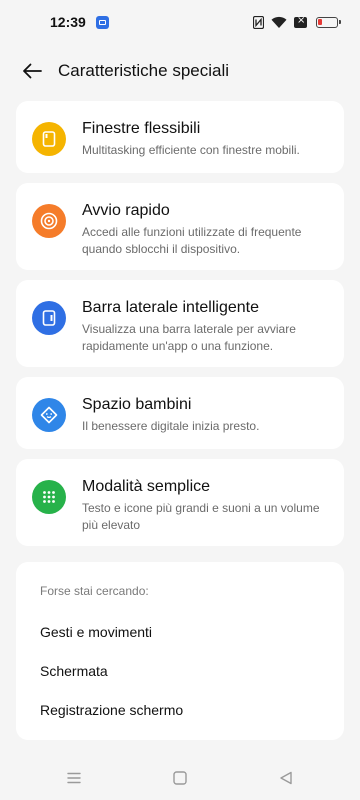 Image resolution: width=360 pixels, height=800 pixels. I want to click on smart-sidebar-icon, so click(49, 318).